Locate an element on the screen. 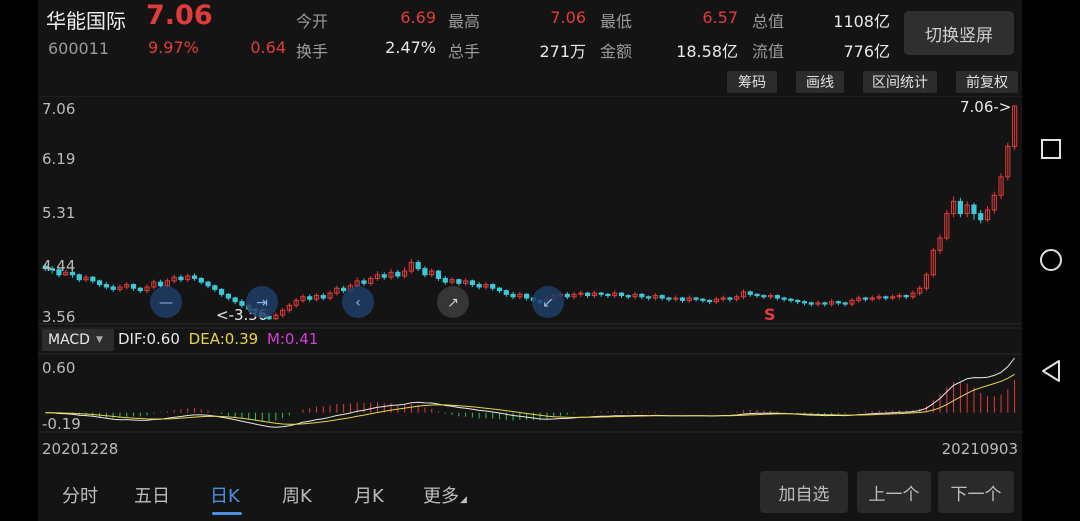  range-stats-button: 区间统计 is located at coordinates (900, 82).